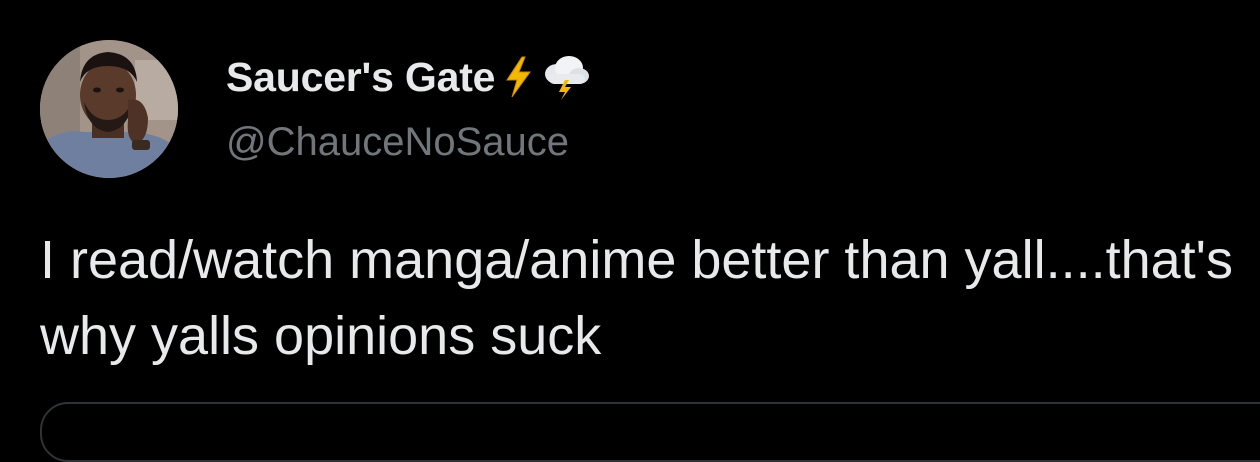  I want to click on author-handle: @ChauceNoSauce, so click(397, 142).